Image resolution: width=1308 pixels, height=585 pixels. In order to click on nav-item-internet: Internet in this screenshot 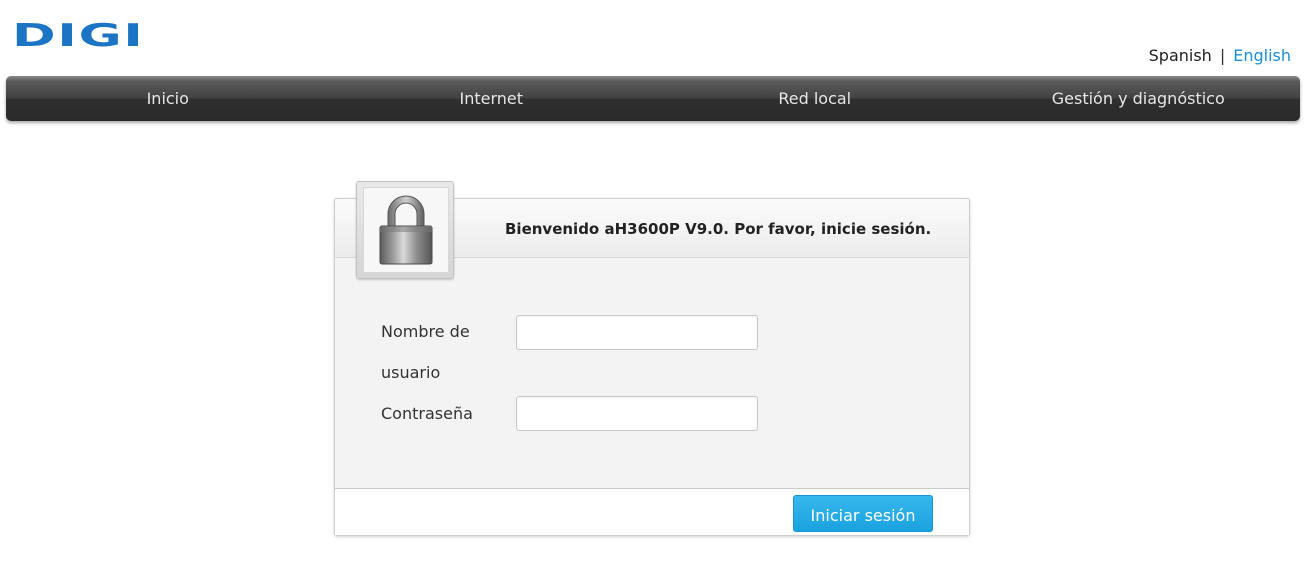, I will do `click(492, 98)`.